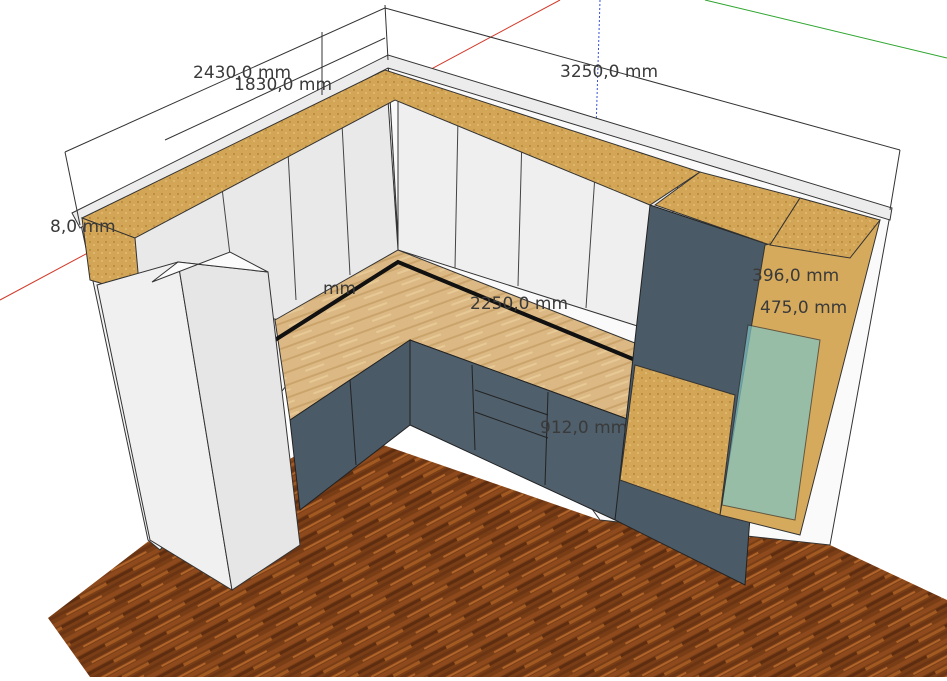  I want to click on green-axis-line, so click(825, 29).